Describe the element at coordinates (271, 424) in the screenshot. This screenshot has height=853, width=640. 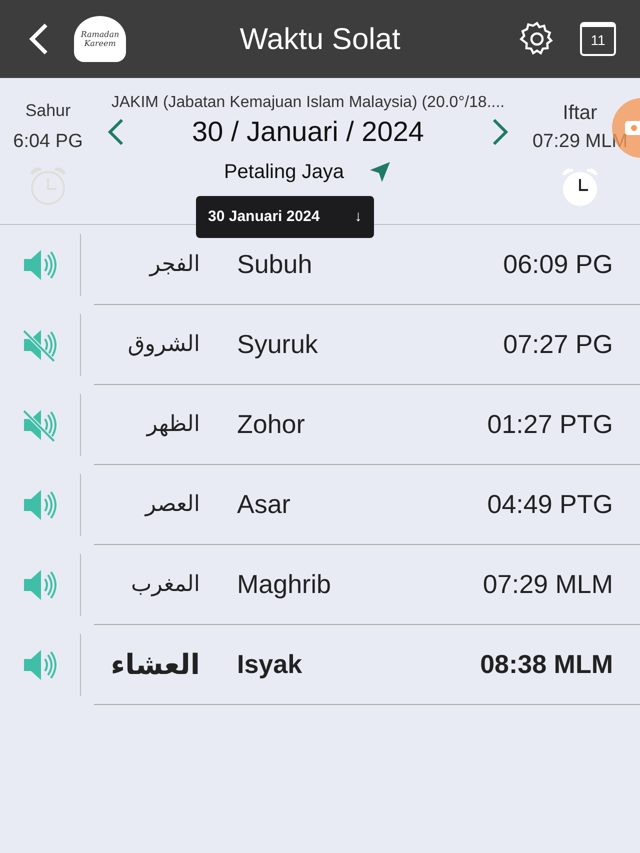
I see `prayer-name: Zohor` at that location.